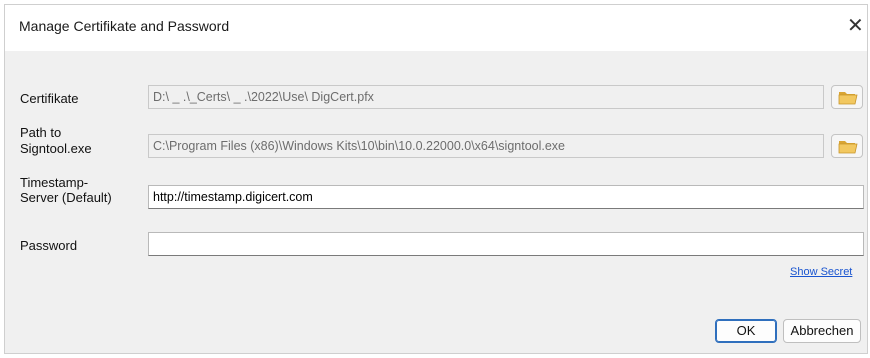 This screenshot has width=870, height=358. I want to click on window-title: Manage Certifikate and Password, so click(124, 26).